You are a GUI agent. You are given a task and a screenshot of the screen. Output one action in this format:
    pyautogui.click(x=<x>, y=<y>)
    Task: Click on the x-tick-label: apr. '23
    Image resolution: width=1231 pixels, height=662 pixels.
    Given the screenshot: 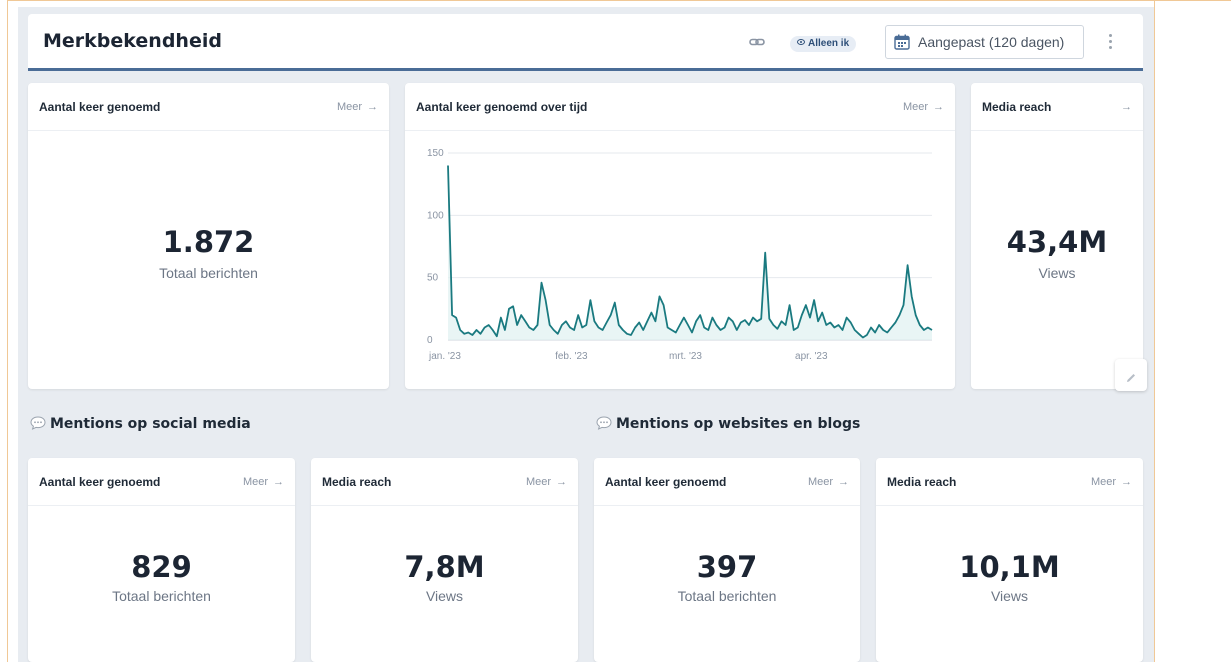 What is the action you would take?
    pyautogui.click(x=811, y=356)
    